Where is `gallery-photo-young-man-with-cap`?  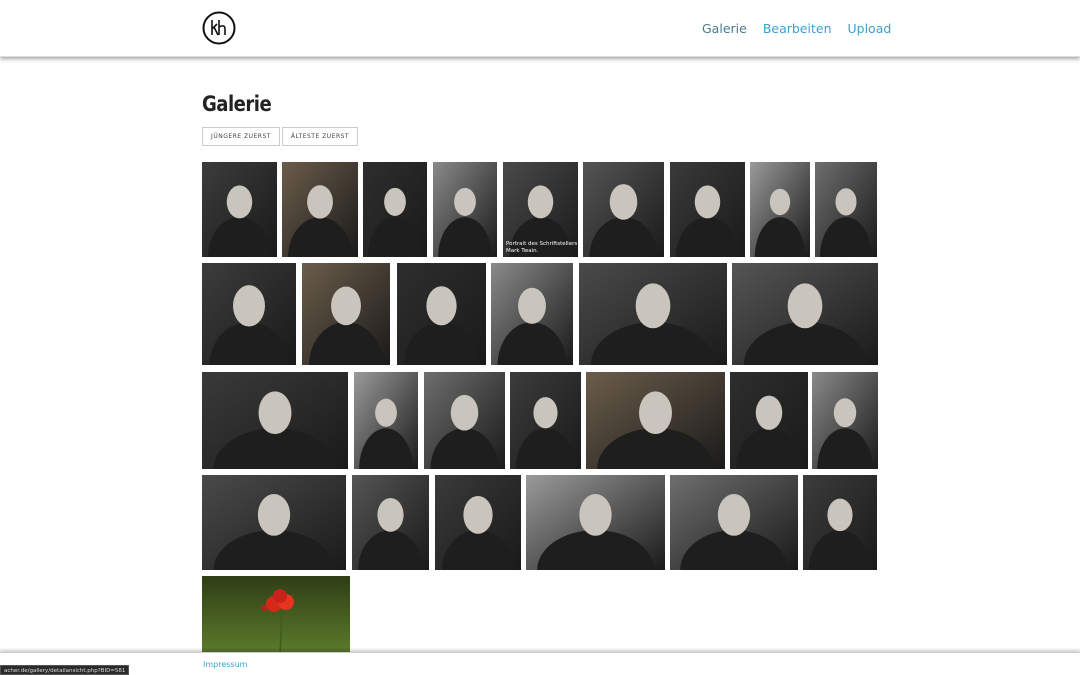
gallery-photo-young-man-with-cap is located at coordinates (595, 522).